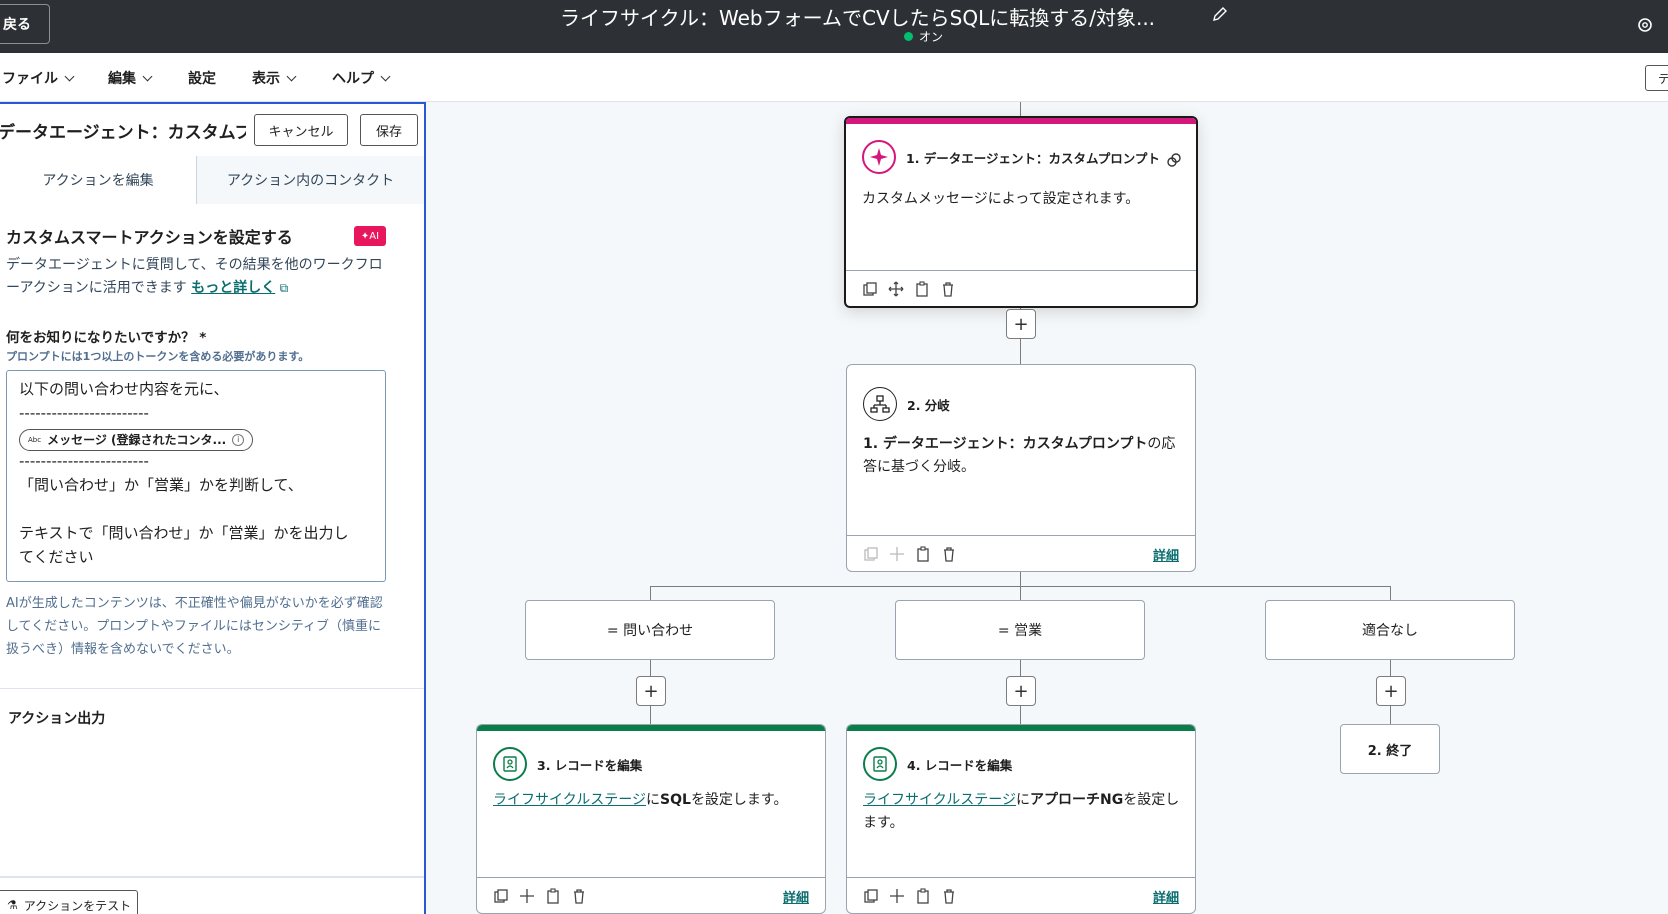  What do you see at coordinates (233, 288) in the screenshot?
I see `learn-more-link: もっと詳しく` at bounding box center [233, 288].